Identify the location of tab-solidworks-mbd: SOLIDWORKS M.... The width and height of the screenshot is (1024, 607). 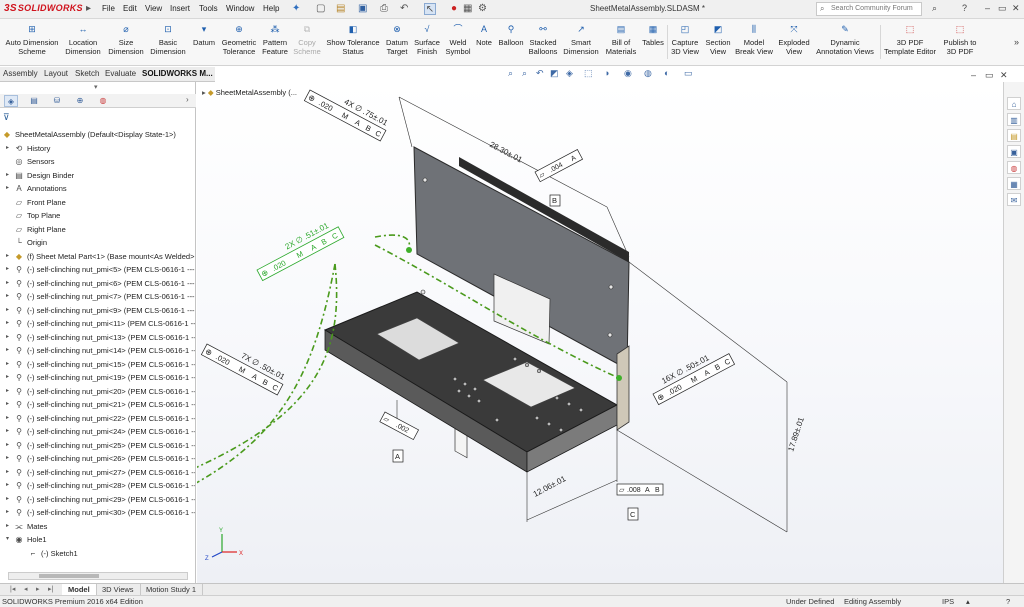
(177, 73).